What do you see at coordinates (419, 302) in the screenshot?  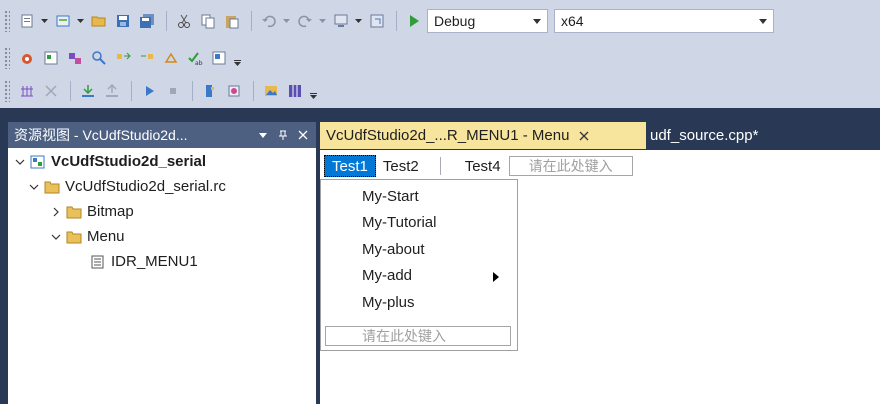 I see `menu-item-my-plus: My-plus` at bounding box center [419, 302].